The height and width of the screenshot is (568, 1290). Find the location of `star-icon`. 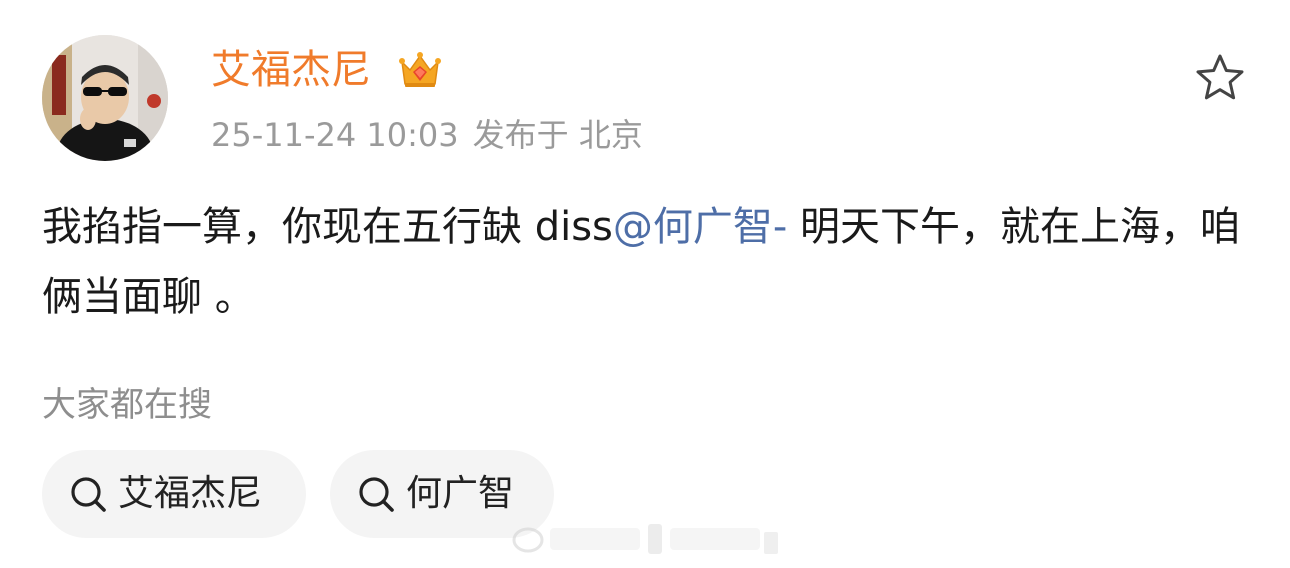

star-icon is located at coordinates (1220, 78).